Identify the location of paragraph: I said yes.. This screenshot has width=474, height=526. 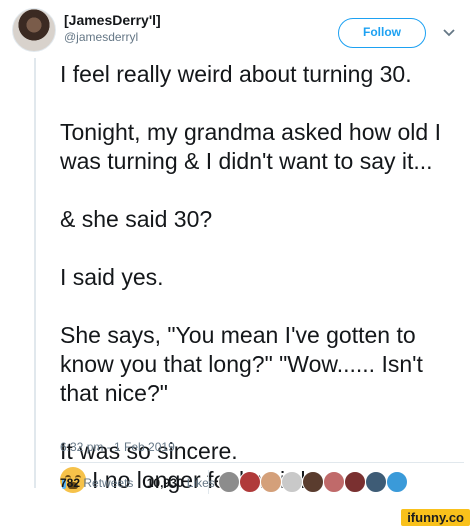
(264, 277).